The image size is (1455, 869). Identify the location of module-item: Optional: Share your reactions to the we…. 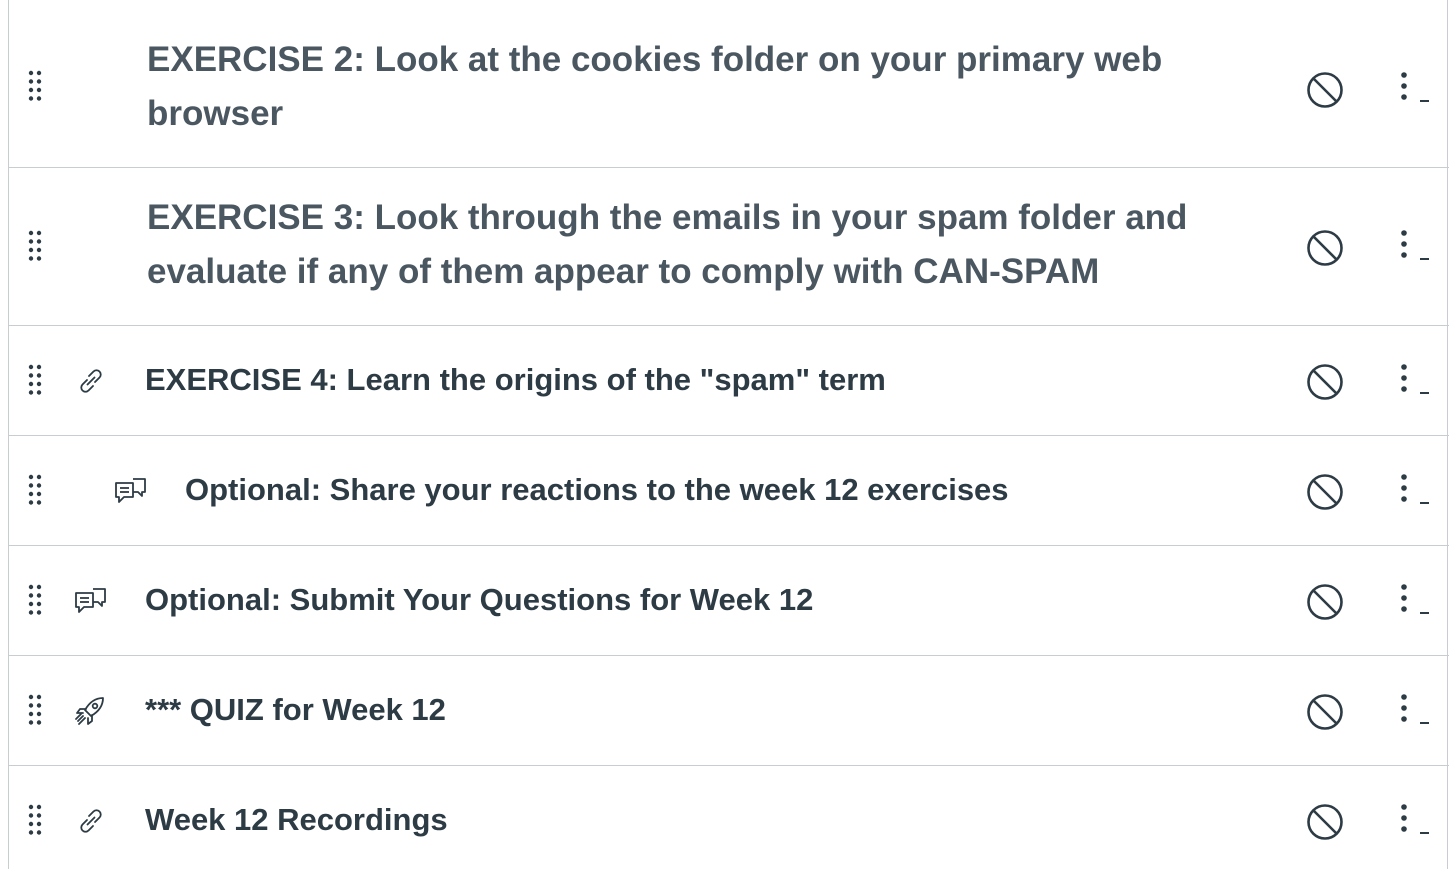
(729, 491).